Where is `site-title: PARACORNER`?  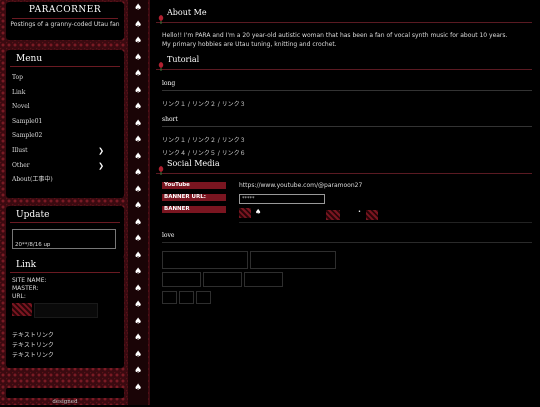 site-title: PARACORNER is located at coordinates (65, 8).